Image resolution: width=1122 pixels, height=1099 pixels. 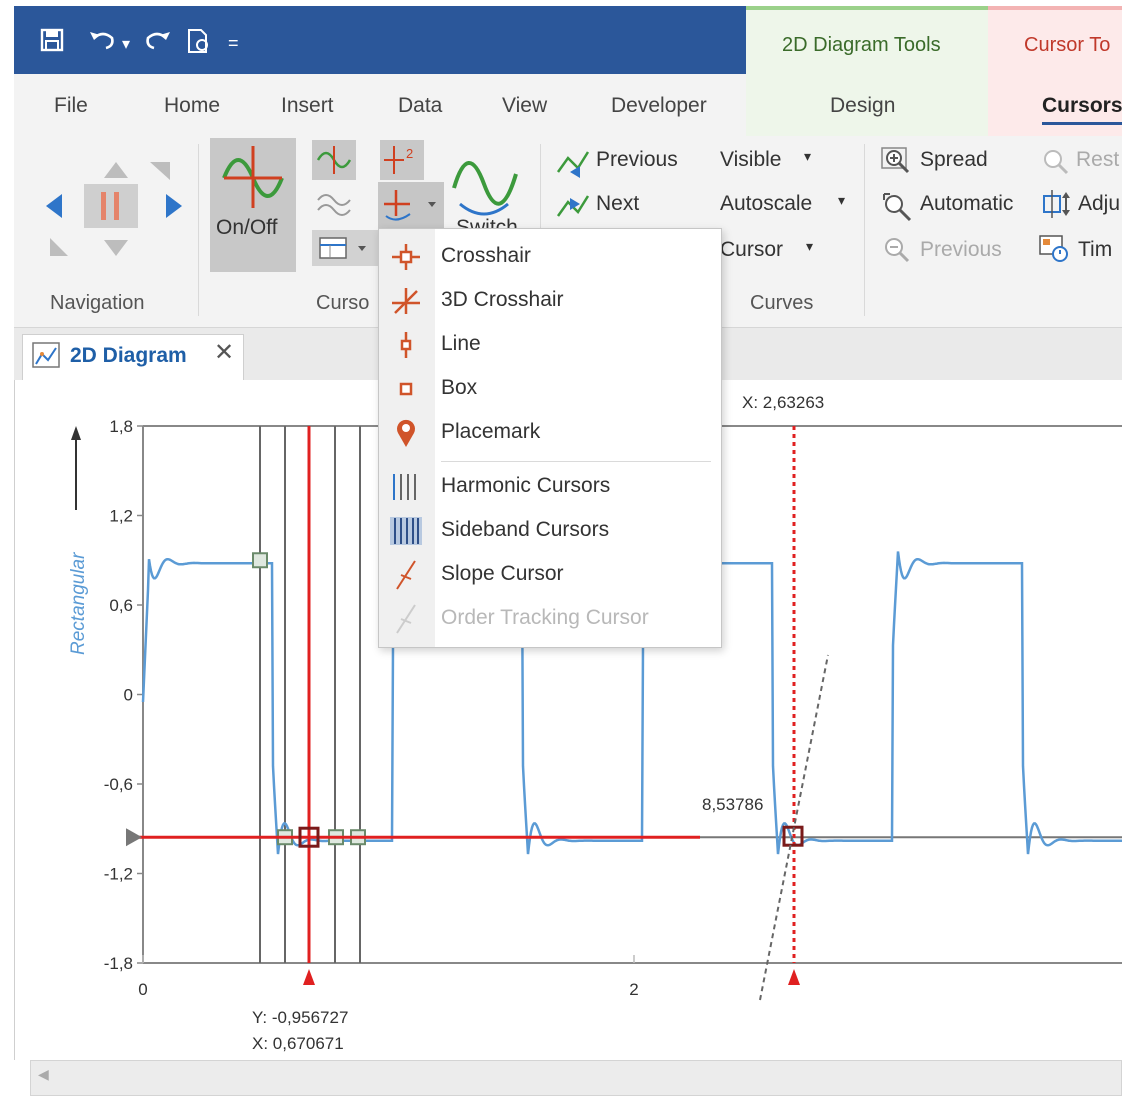 What do you see at coordinates (751, 250) in the screenshot?
I see `cursor-dropdown: Cursor` at bounding box center [751, 250].